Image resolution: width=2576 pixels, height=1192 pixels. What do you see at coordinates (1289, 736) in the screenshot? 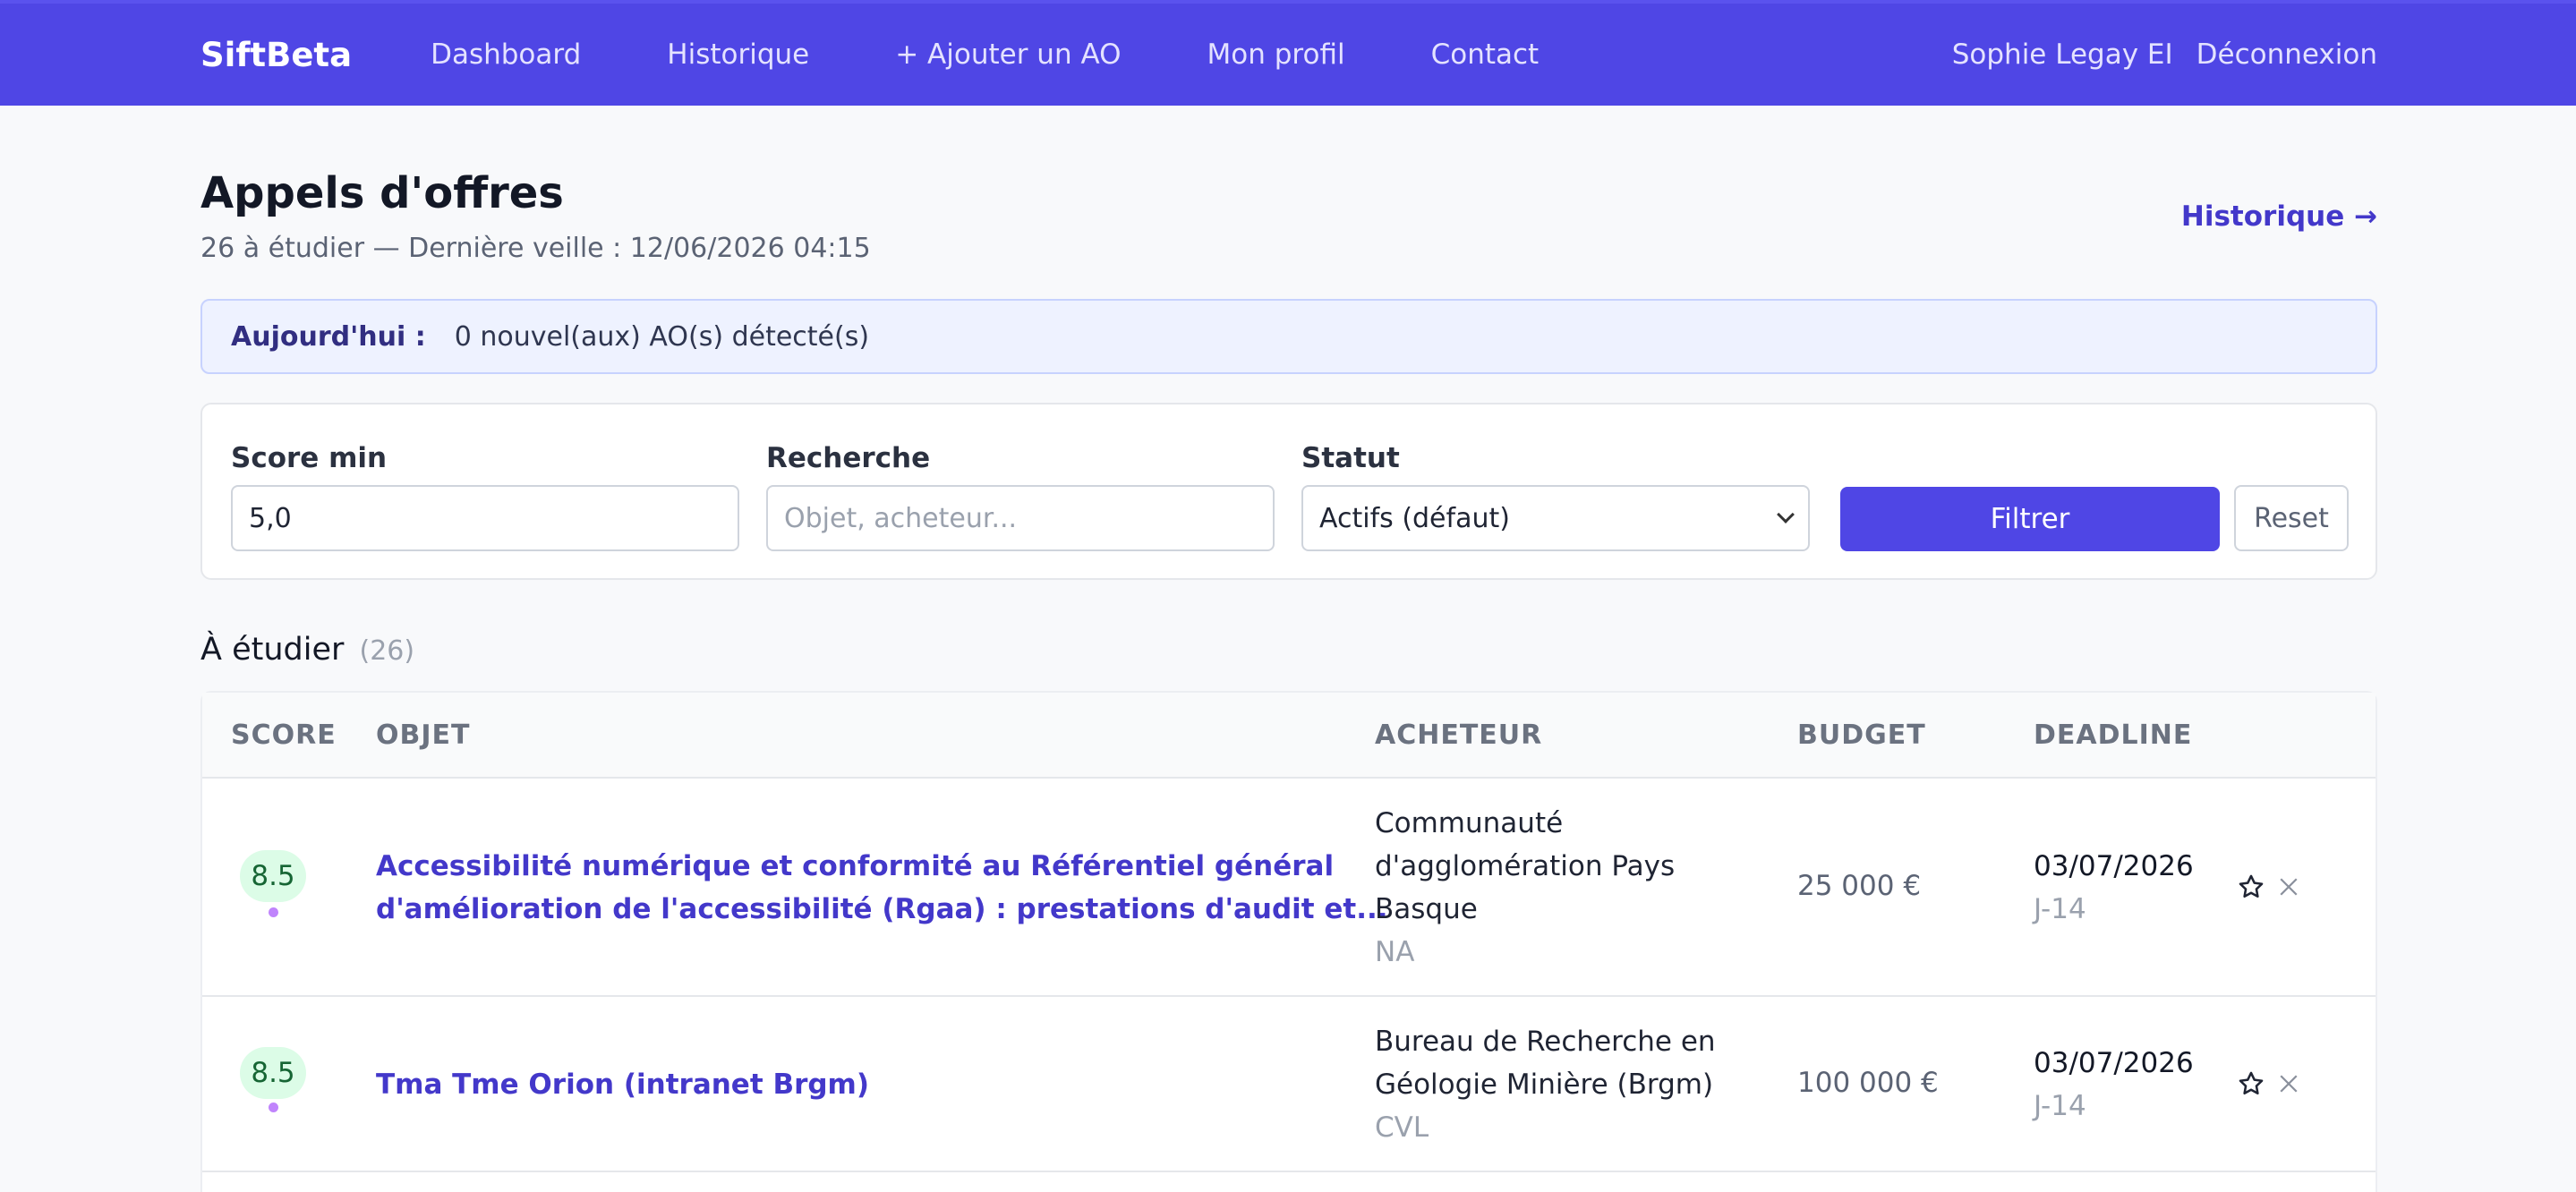
I see `table-header: SCORE OBJET ACHETEUR BUDGET DEADLINE` at bounding box center [1289, 736].